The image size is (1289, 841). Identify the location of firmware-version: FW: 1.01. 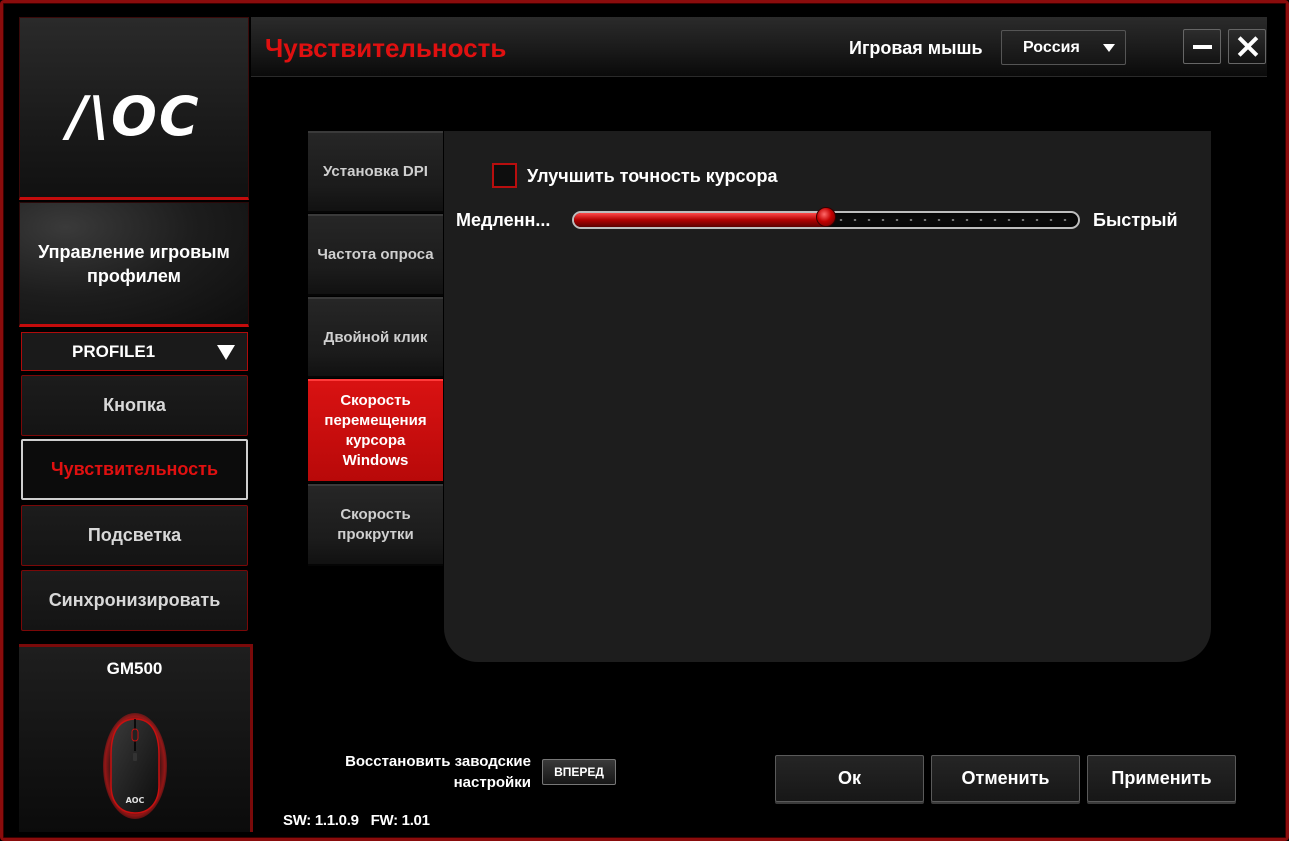
(400, 820).